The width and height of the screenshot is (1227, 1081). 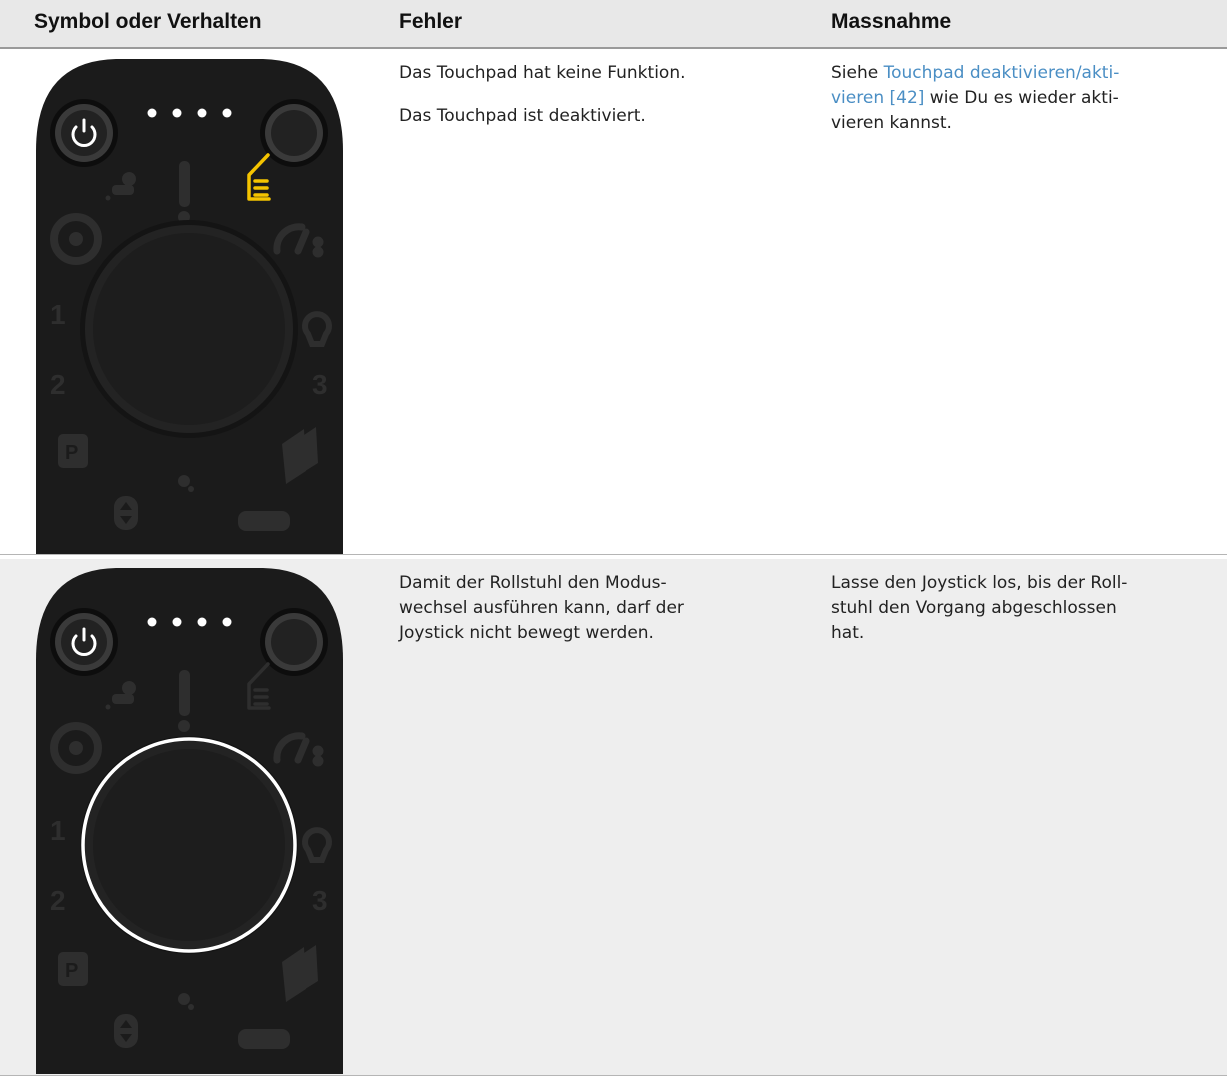 What do you see at coordinates (522, 116) in the screenshot?
I see `fehler-text-2: Das Touchpad ist deaktiviert.` at bounding box center [522, 116].